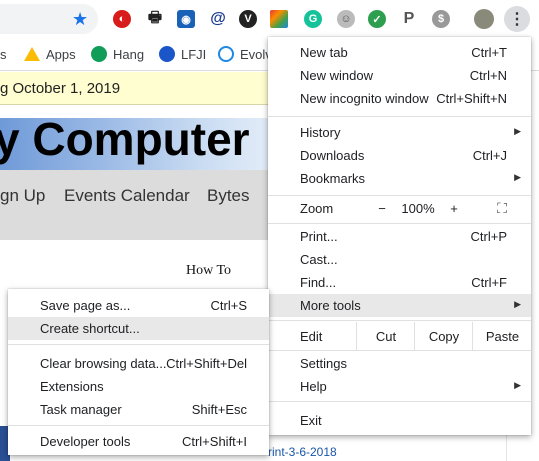  I want to click on menu-item-extensions: Extensions, so click(138, 386).